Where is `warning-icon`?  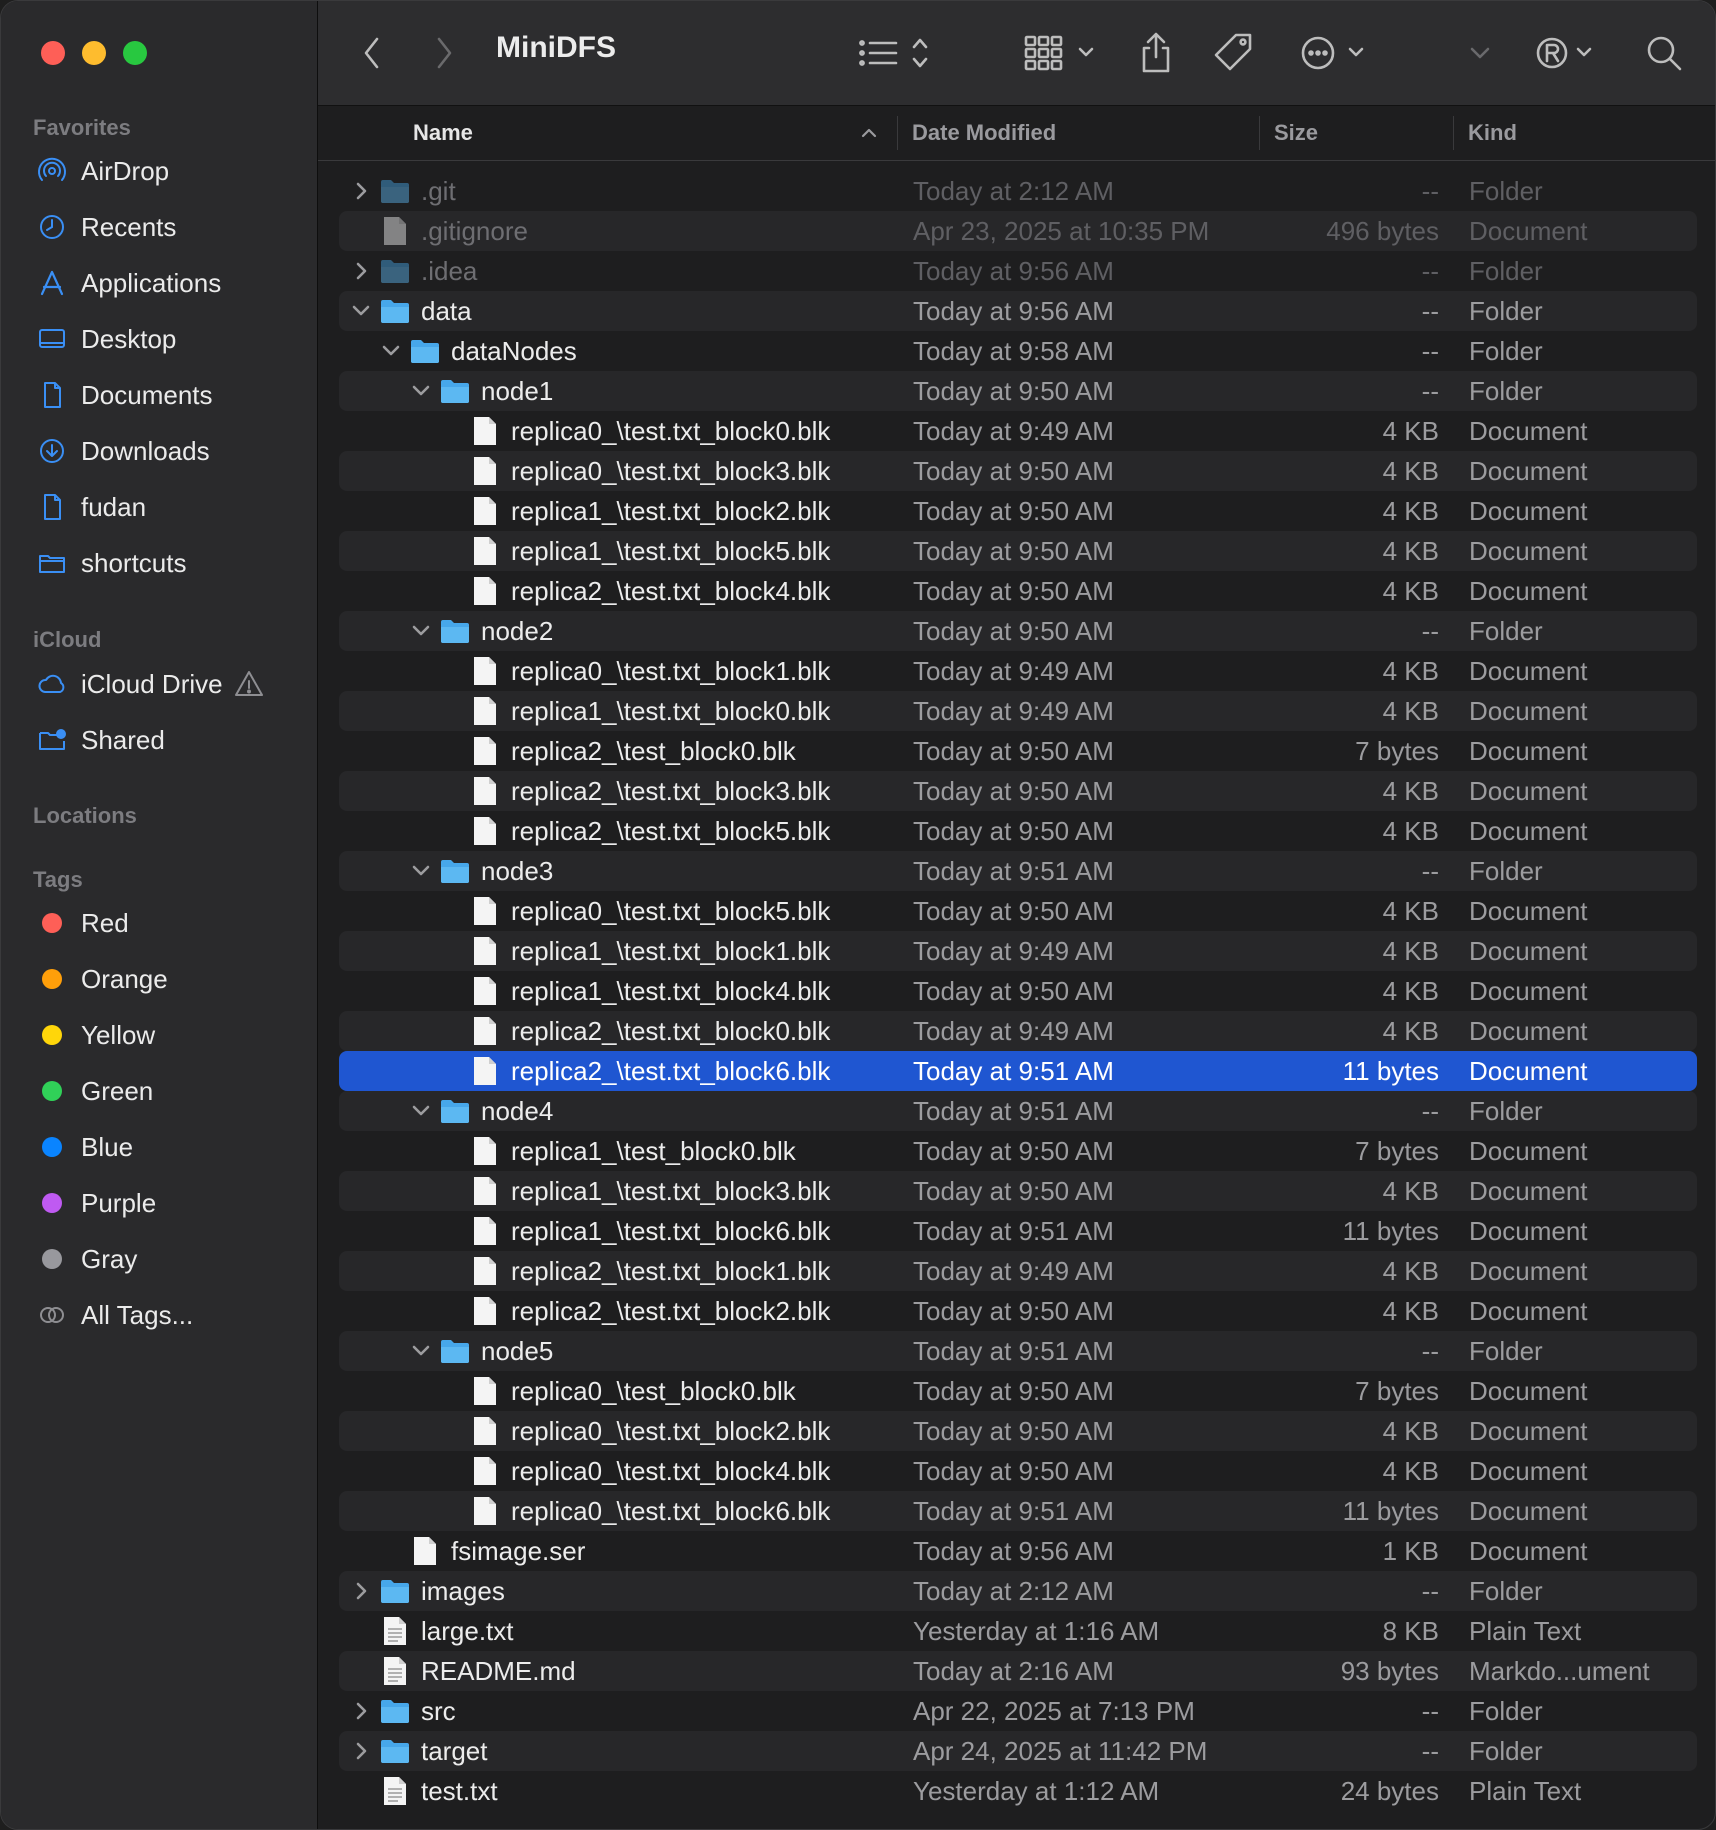 warning-icon is located at coordinates (249, 687).